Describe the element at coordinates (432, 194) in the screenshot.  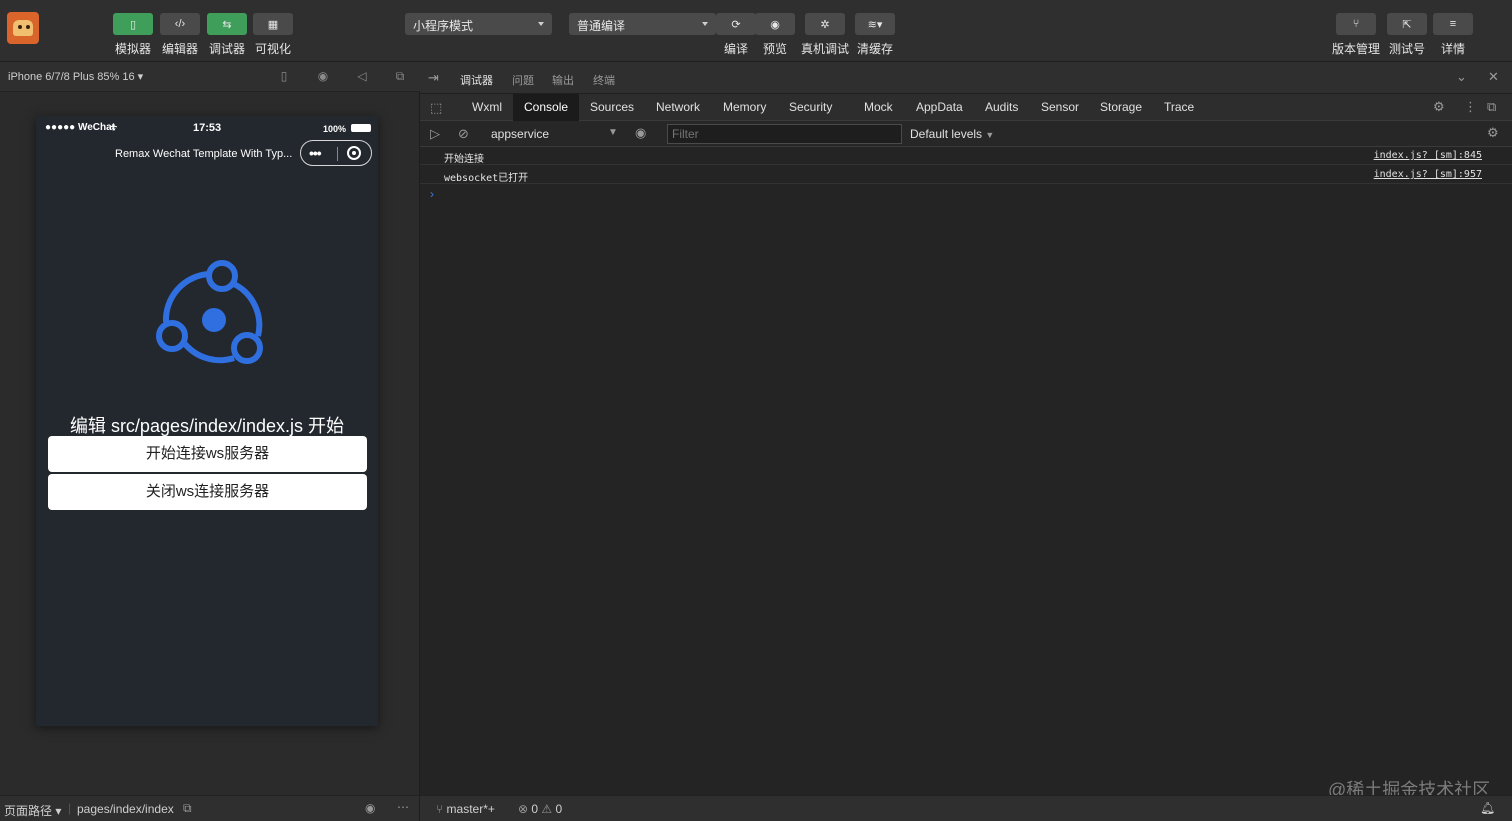
I see `console-prompt: ›` at that location.